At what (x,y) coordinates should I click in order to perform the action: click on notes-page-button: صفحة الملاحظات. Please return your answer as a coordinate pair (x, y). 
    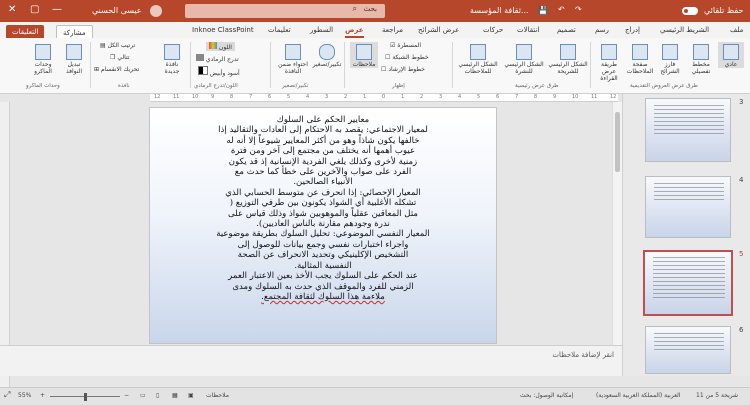
    Looking at the image, I should click on (640, 58).